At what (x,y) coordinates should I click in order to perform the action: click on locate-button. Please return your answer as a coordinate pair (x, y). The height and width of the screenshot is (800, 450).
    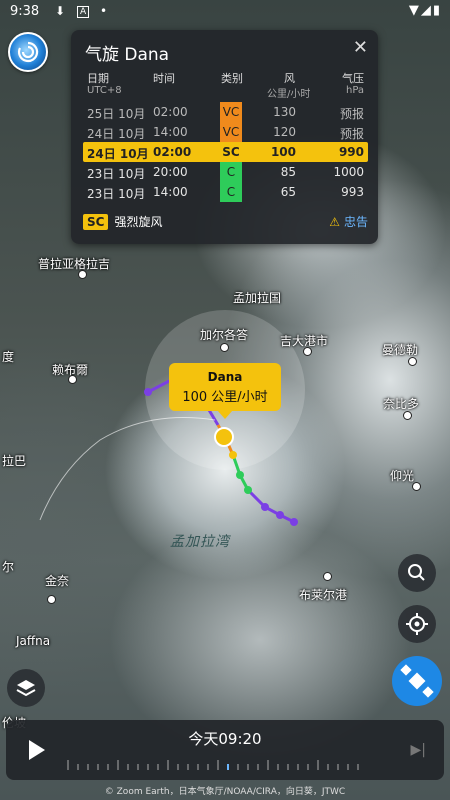
    Looking at the image, I should click on (417, 624).